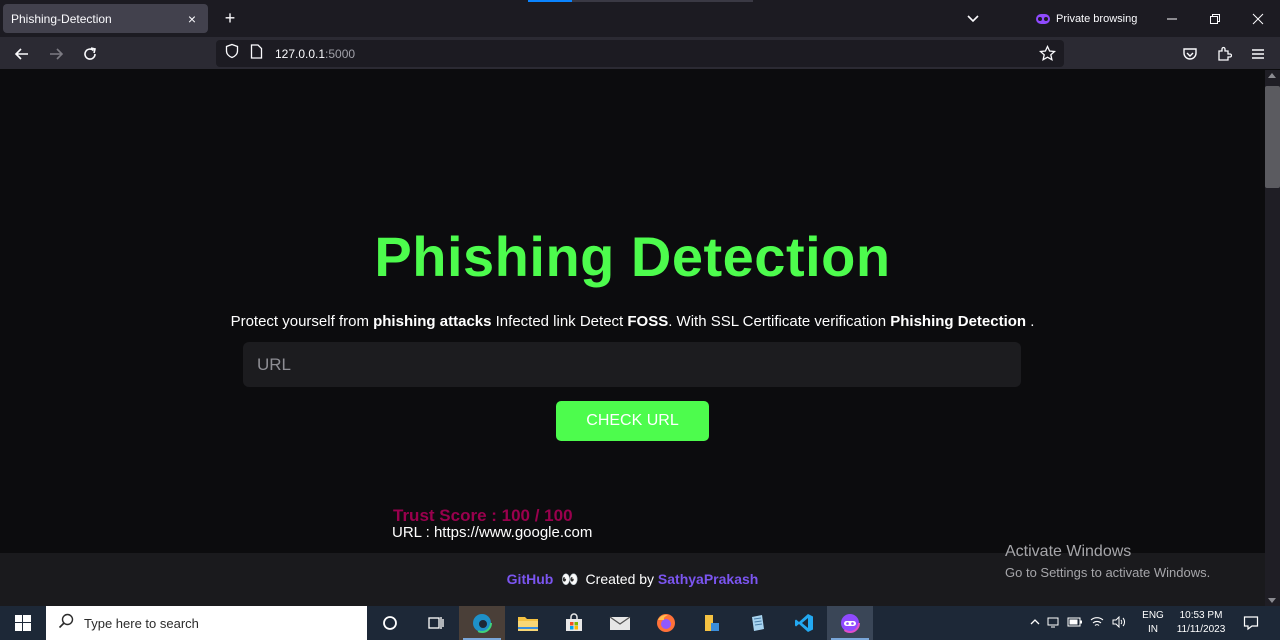 This screenshot has width=1280, height=640. Describe the element at coordinates (230, 18) in the screenshot. I see `new-tab-button: +` at that location.